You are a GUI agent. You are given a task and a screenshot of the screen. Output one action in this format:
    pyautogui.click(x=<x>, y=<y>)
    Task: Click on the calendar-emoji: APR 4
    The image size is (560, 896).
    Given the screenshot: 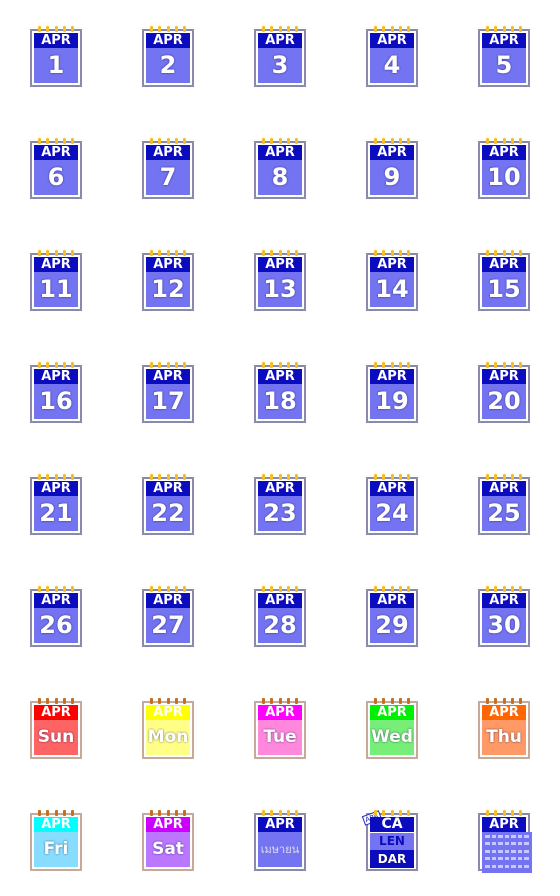 What is the action you would take?
    pyautogui.click(x=392, y=56)
    